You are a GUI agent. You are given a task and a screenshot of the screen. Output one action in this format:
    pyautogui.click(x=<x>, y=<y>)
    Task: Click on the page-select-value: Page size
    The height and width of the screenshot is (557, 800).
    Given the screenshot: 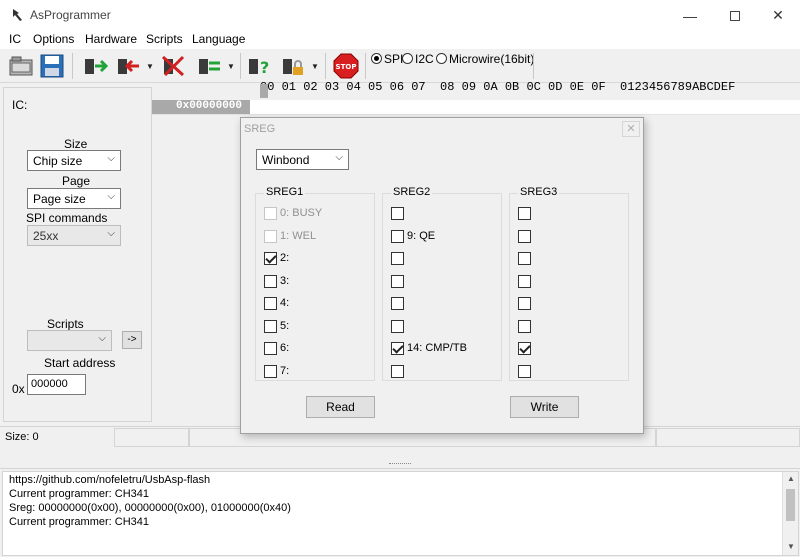 What is the action you would take?
    pyautogui.click(x=59, y=199)
    